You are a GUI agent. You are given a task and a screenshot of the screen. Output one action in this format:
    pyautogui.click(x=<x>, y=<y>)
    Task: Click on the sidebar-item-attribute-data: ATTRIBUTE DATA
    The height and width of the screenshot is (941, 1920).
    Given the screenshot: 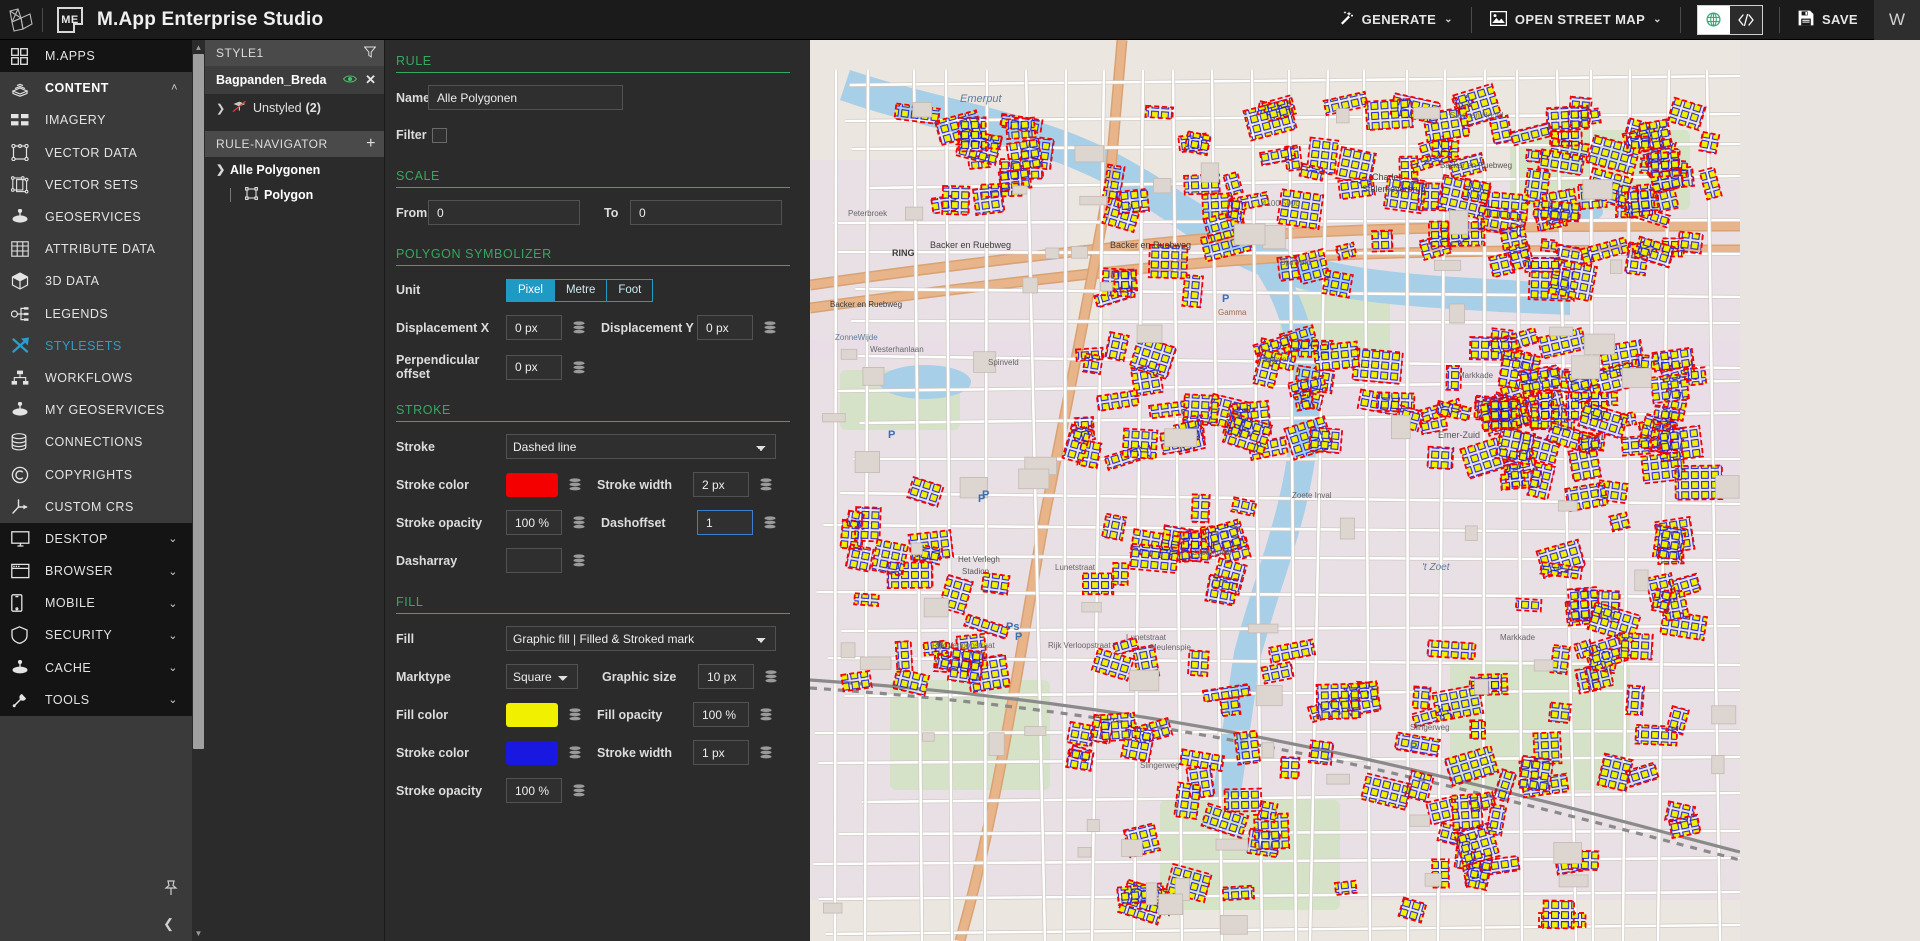 What is the action you would take?
    pyautogui.click(x=96, y=249)
    